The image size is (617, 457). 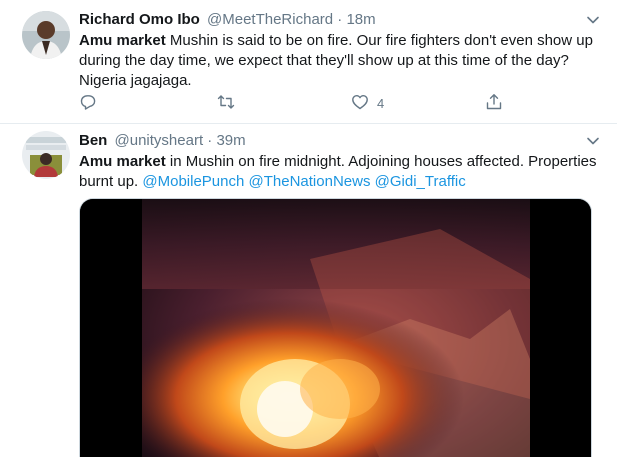 I want to click on share-button, so click(x=494, y=103).